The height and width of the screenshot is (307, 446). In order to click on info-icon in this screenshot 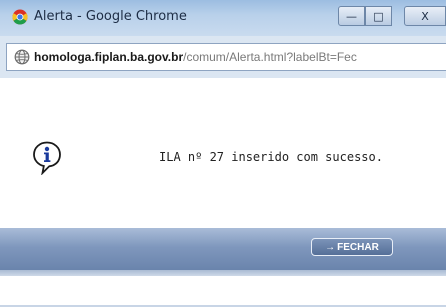, I will do `click(47, 158)`.